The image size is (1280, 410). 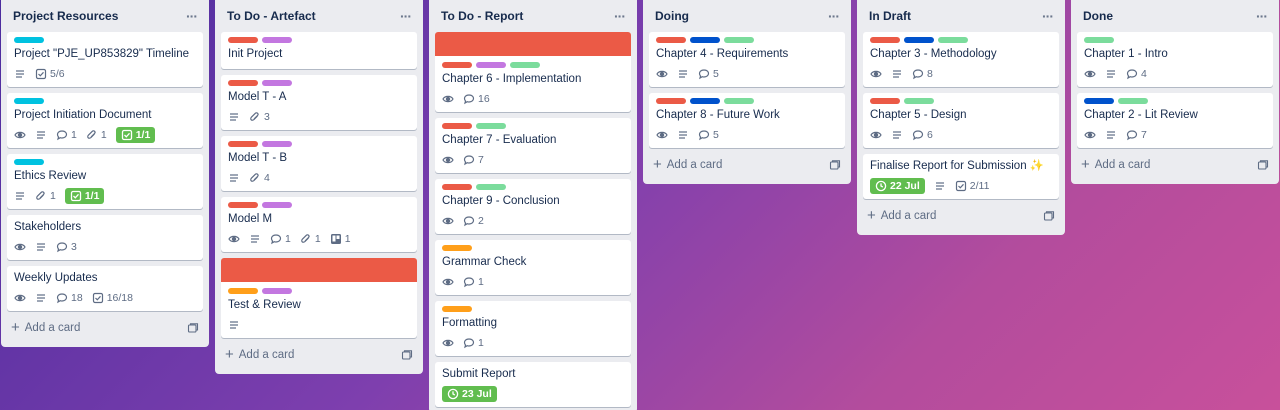 What do you see at coordinates (469, 394) in the screenshot?
I see `clock-badge: 23 Jul` at bounding box center [469, 394].